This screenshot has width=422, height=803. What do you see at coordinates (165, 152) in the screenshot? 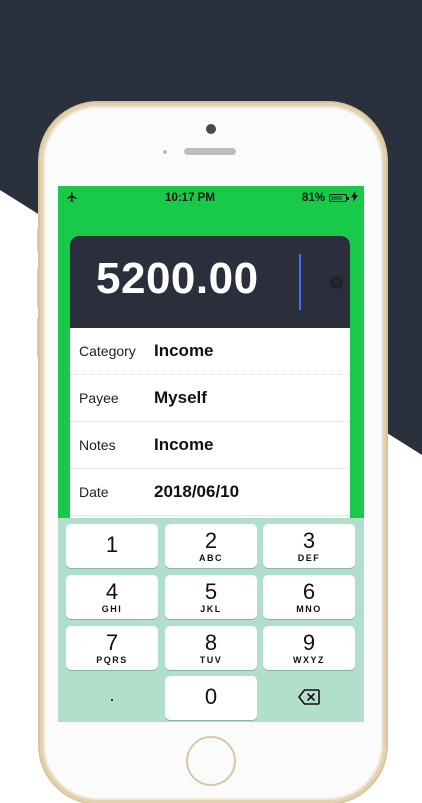
I see `proximity-sensor` at bounding box center [165, 152].